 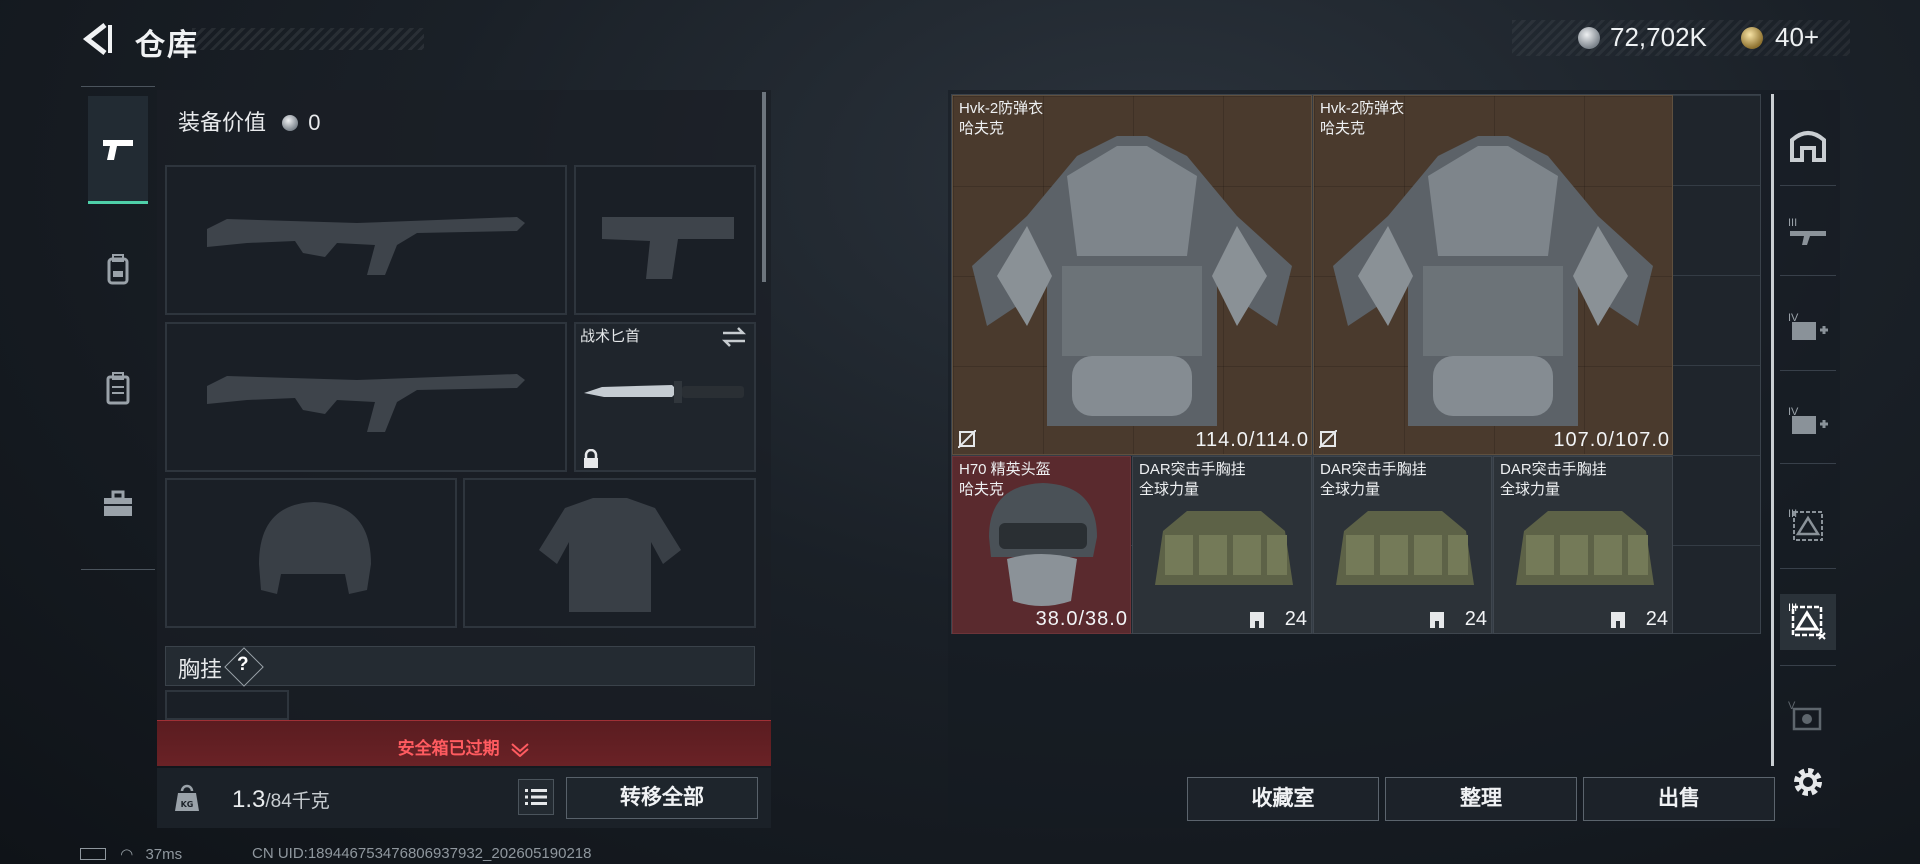 I want to click on loadout-scrollbar, so click(x=764, y=187).